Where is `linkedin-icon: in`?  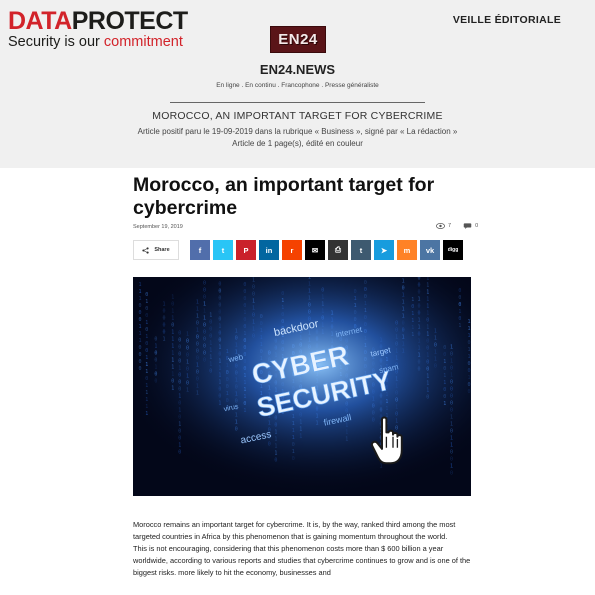
linkedin-icon: in is located at coordinates (269, 250).